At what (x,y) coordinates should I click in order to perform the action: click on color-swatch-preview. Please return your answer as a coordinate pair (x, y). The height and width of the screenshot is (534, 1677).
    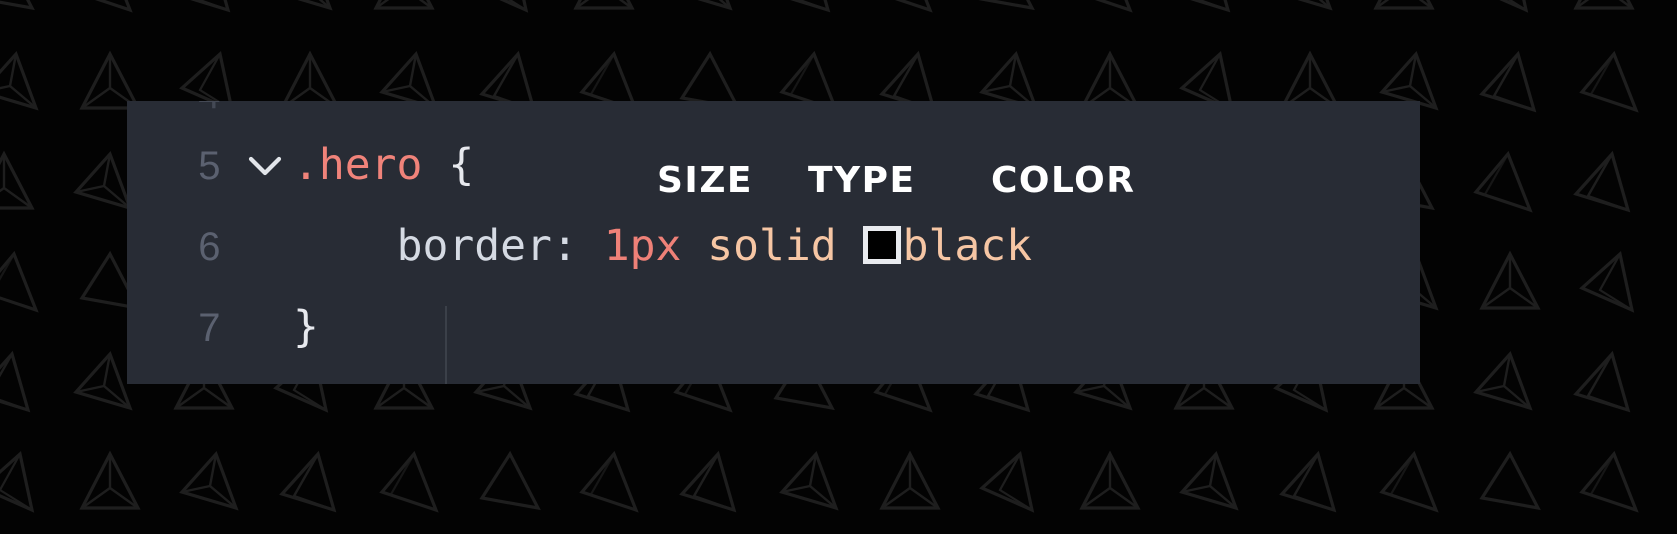
    Looking at the image, I should click on (881, 245).